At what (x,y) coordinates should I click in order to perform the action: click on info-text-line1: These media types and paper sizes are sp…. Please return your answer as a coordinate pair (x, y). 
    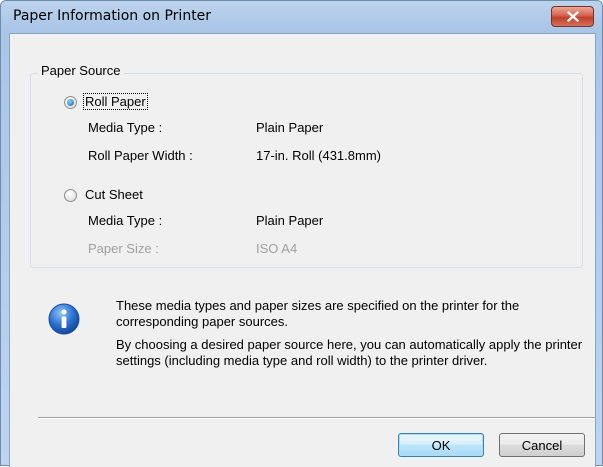
    Looking at the image, I should click on (318, 313).